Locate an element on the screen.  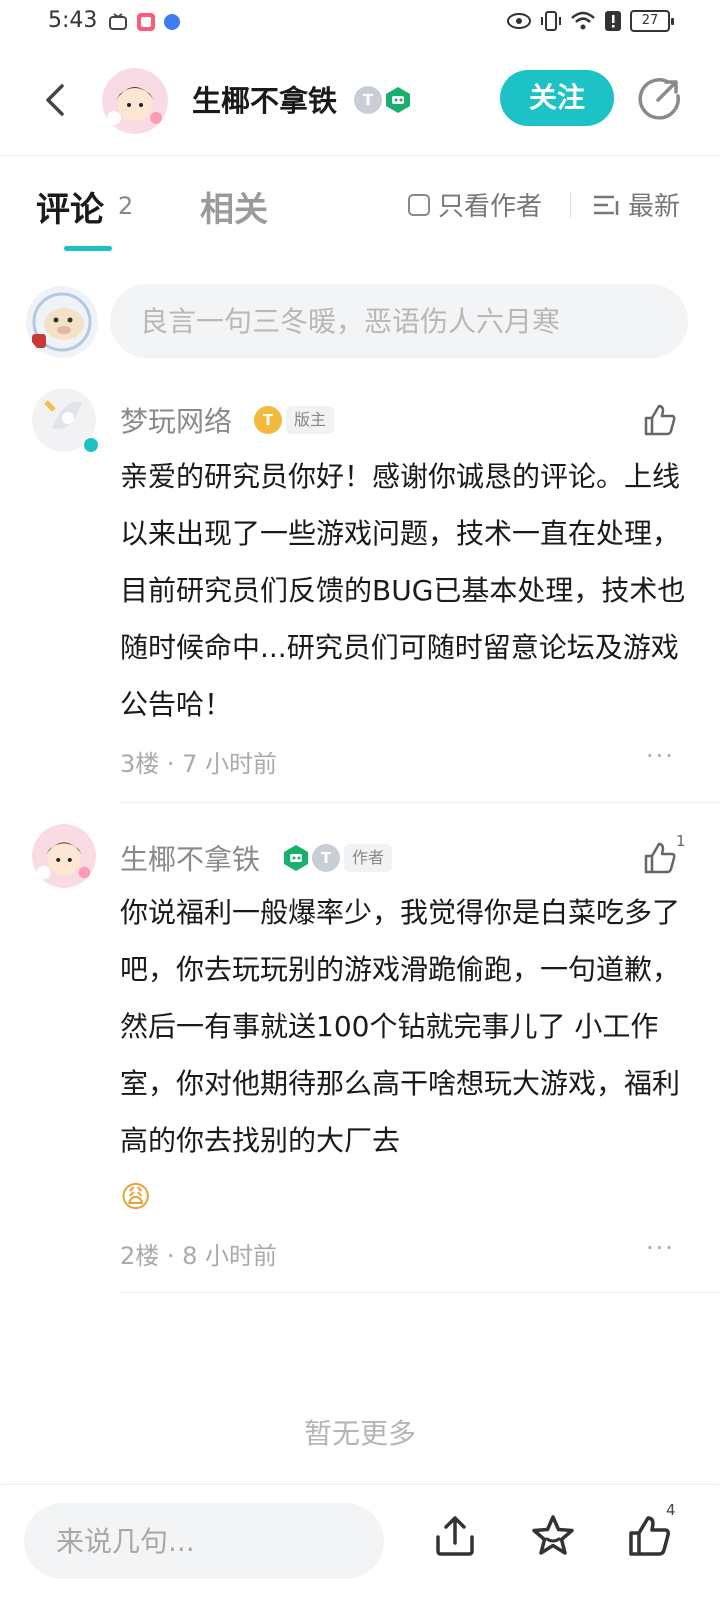
app-icon is located at coordinates (146, 22).